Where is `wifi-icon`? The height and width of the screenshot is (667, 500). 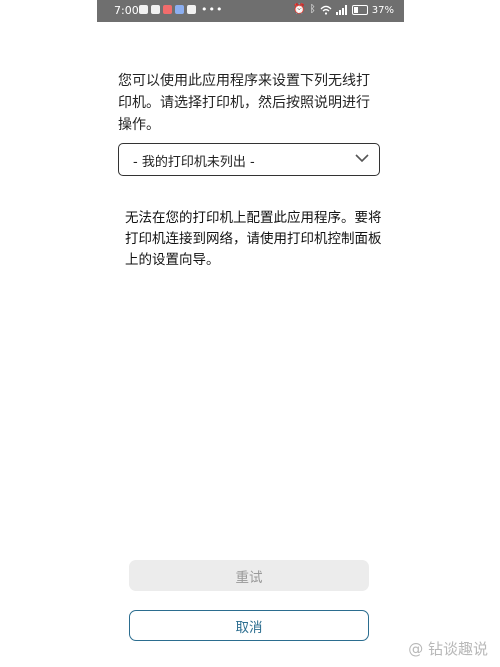
wifi-icon is located at coordinates (326, 10).